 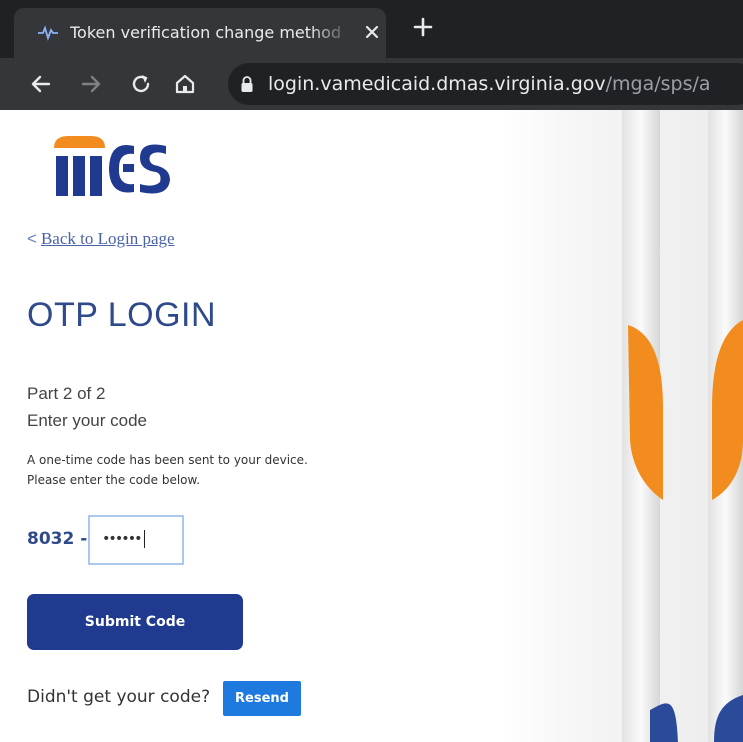 I want to click on code-prefix: 8032 -, so click(x=57, y=539).